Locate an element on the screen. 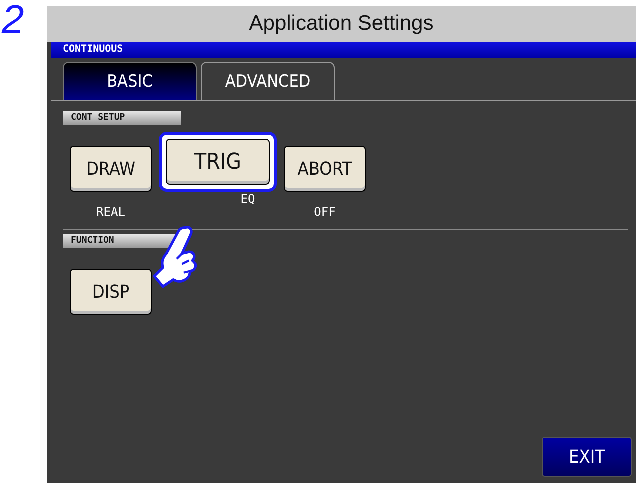 Image resolution: width=636 pixels, height=483 pixels. exit-button: EXIT is located at coordinates (587, 457).